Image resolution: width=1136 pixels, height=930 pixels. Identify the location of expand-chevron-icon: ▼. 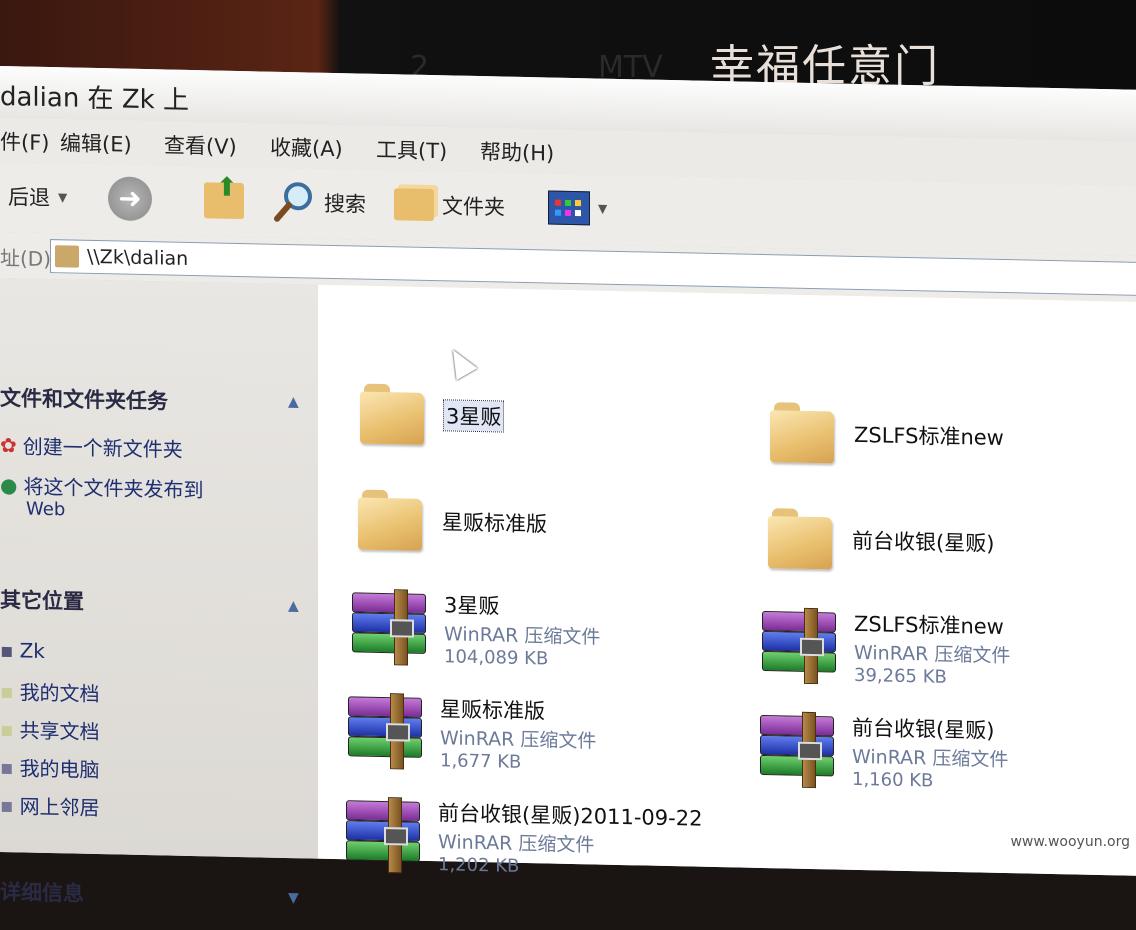
(293, 898).